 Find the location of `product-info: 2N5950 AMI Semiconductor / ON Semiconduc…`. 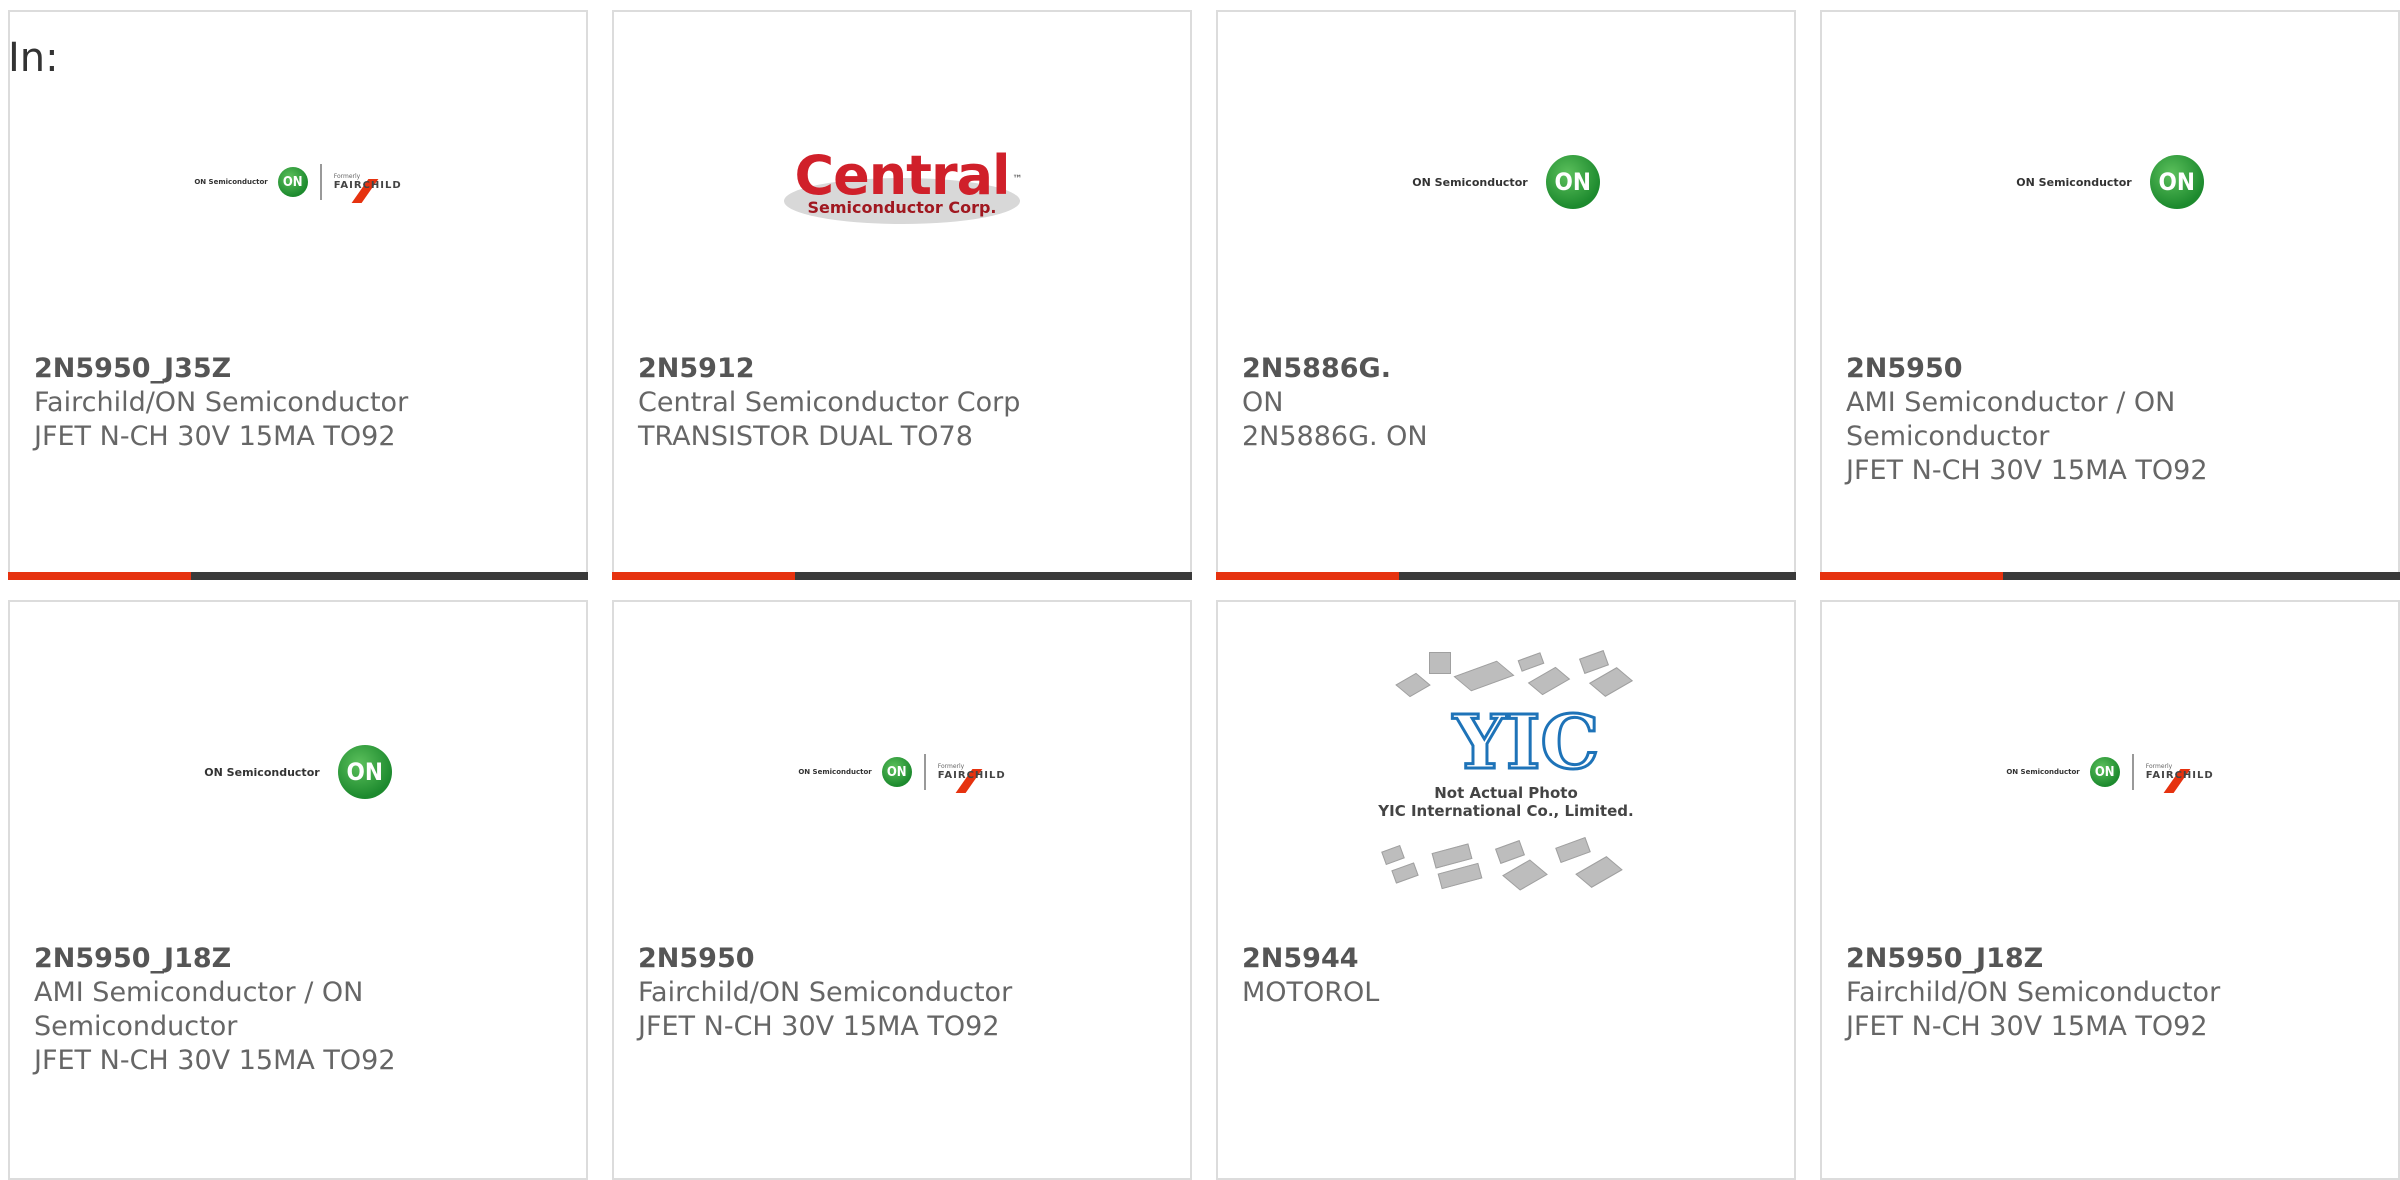

product-info: 2N5950 AMI Semiconductor / ON Semiconduc… is located at coordinates (2102, 420).